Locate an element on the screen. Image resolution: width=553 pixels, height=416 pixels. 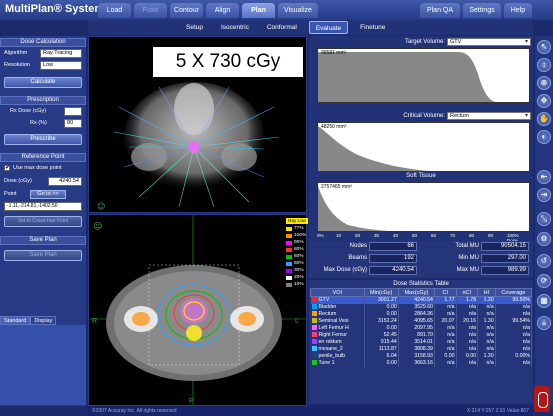
subtab-finetune: Finetune is located at coordinates (372, 27).